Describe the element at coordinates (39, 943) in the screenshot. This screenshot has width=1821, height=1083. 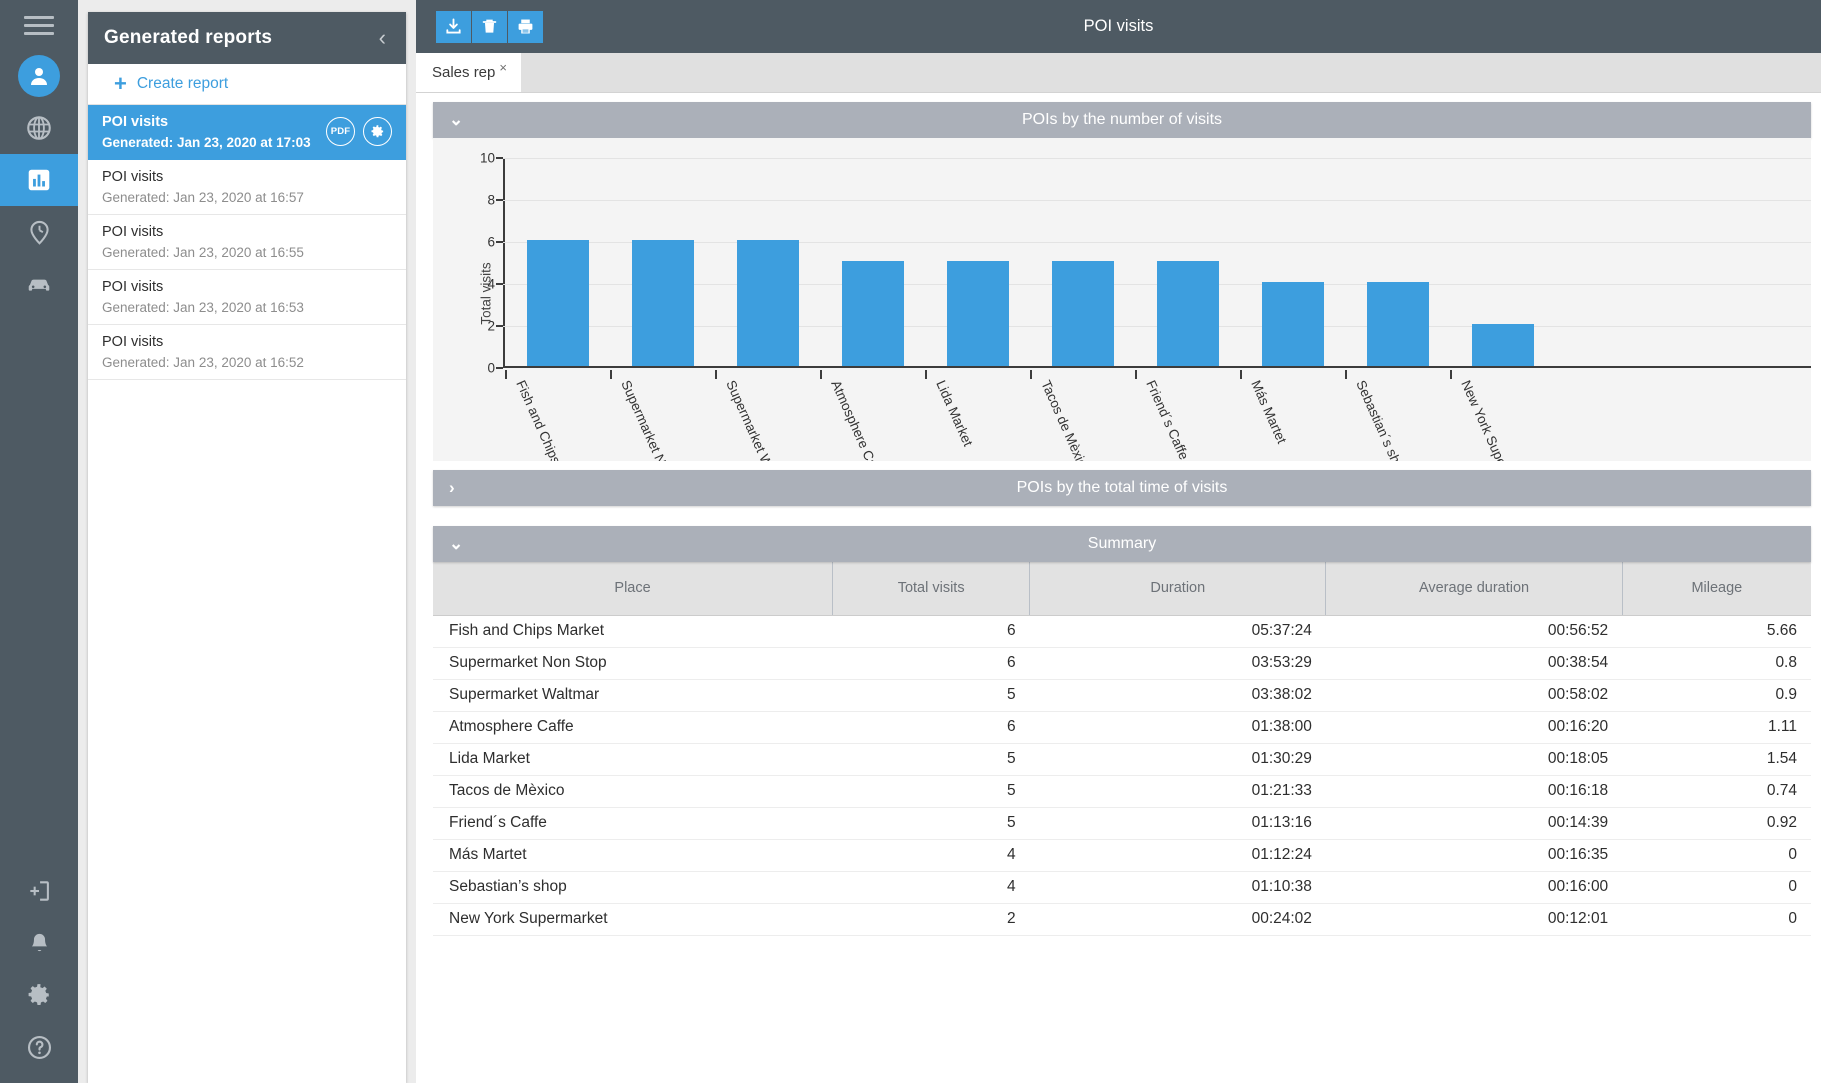
I see `sidebar-item-notifications` at that location.